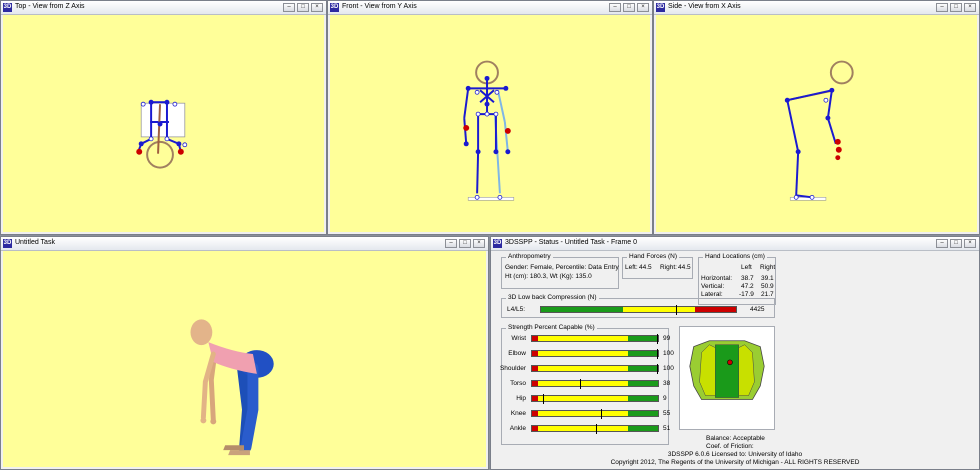  Describe the element at coordinates (676, 310) in the screenshot. I see `compression-marker` at that location.